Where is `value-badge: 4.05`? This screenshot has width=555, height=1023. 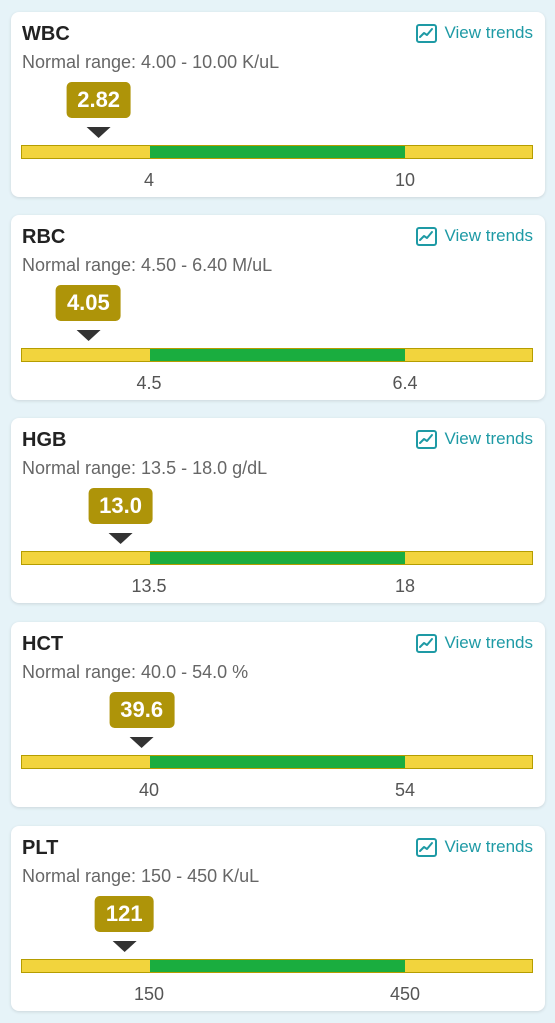 value-badge: 4.05 is located at coordinates (88, 303).